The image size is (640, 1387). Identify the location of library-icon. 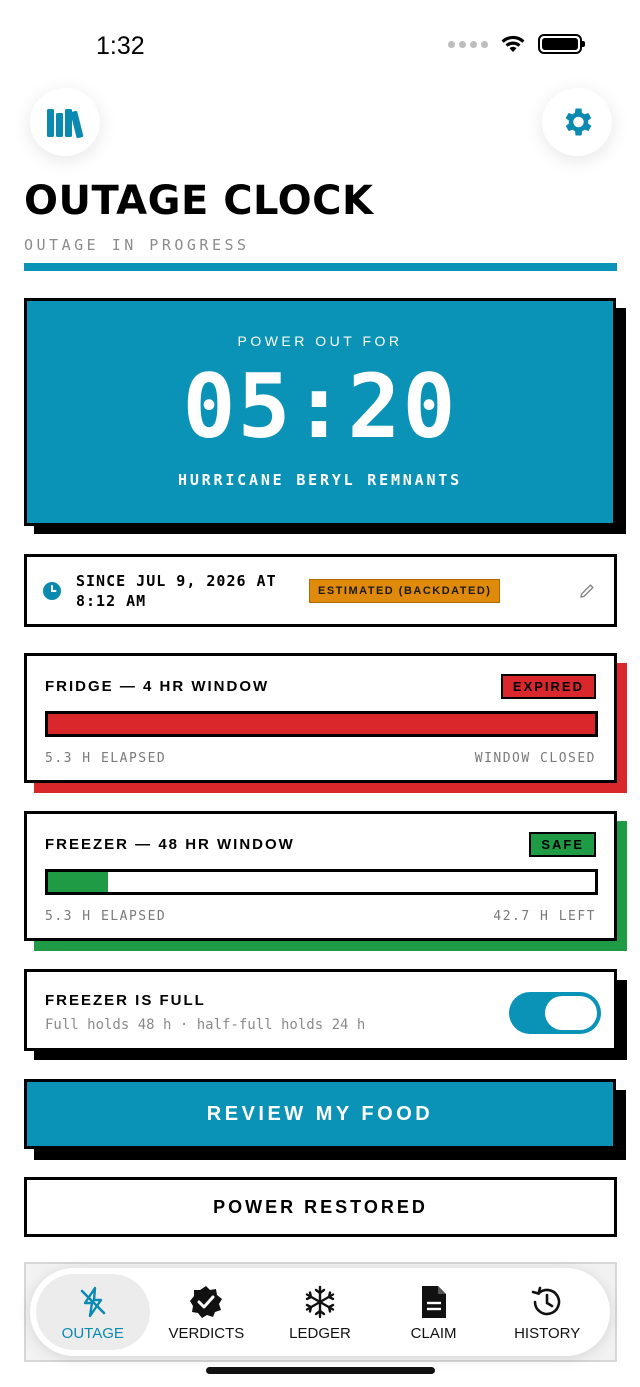
(65, 124).